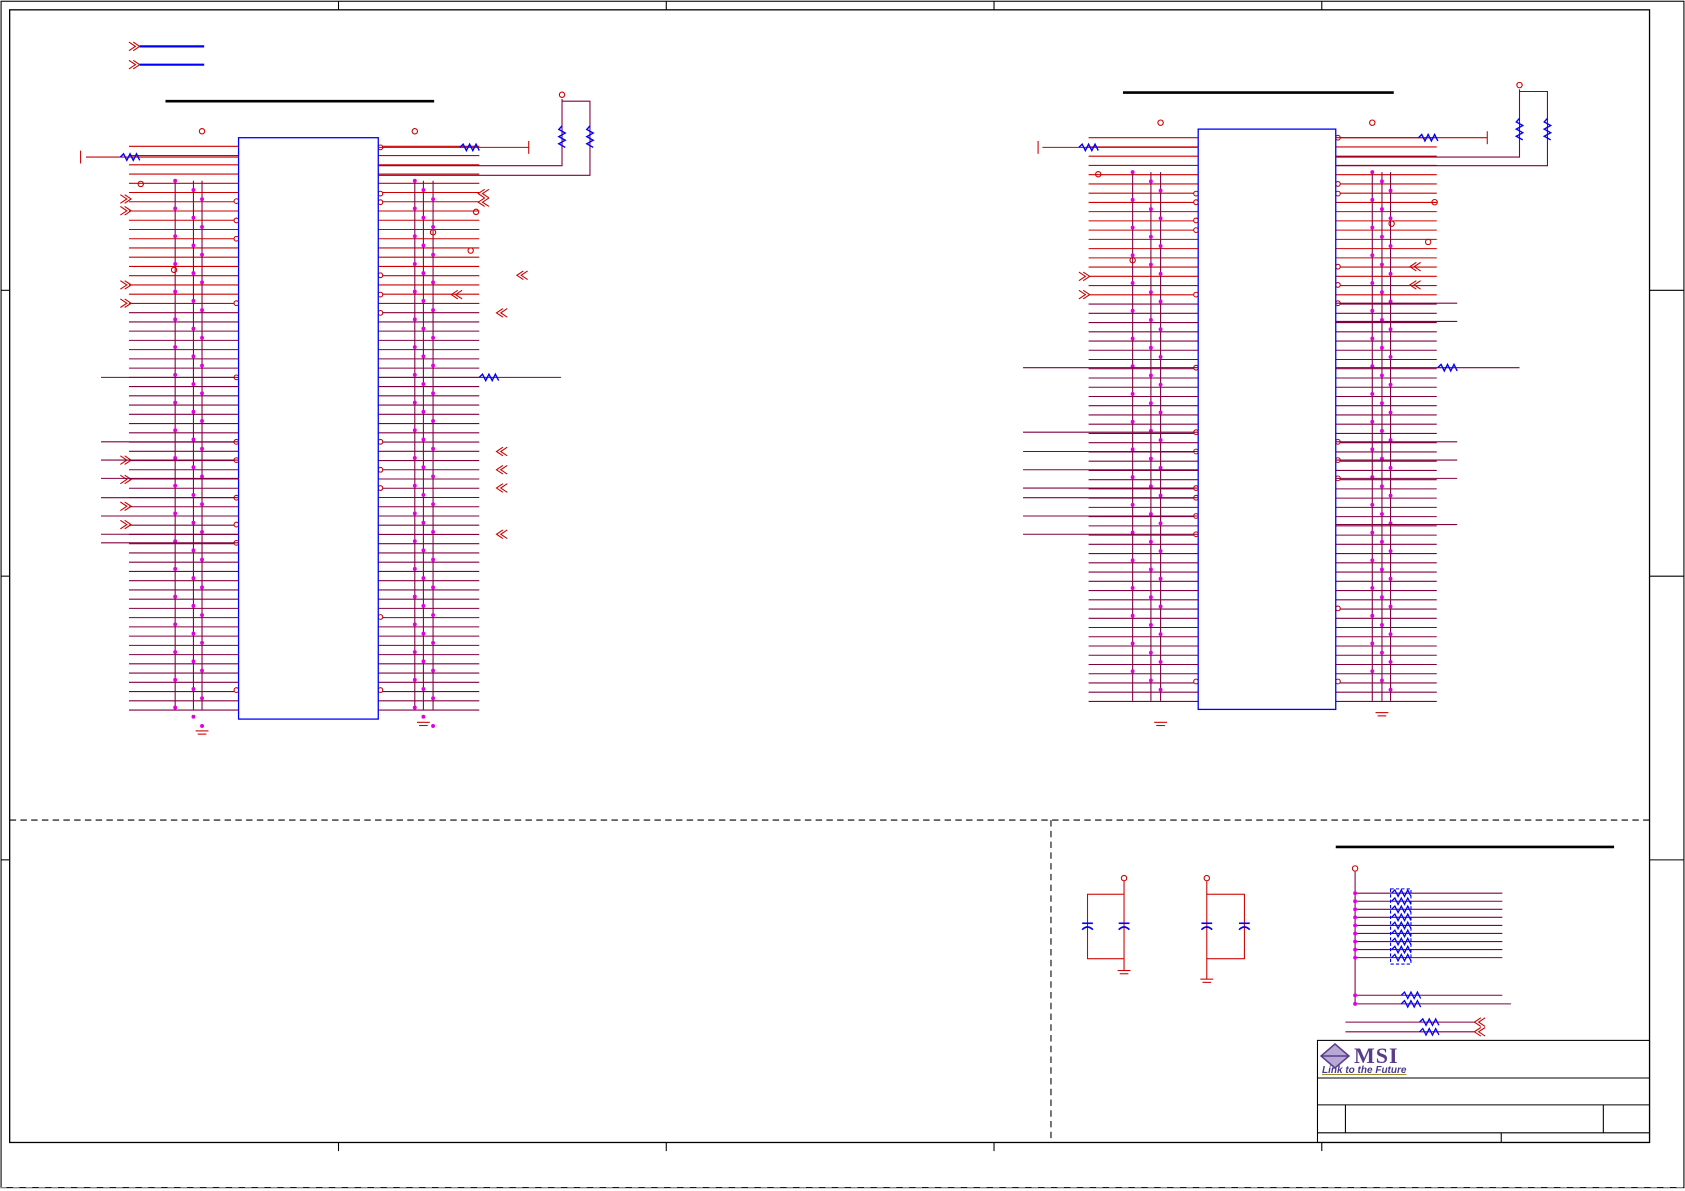  Describe the element at coordinates (166, 55) in the screenshot. I see `legend` at that location.